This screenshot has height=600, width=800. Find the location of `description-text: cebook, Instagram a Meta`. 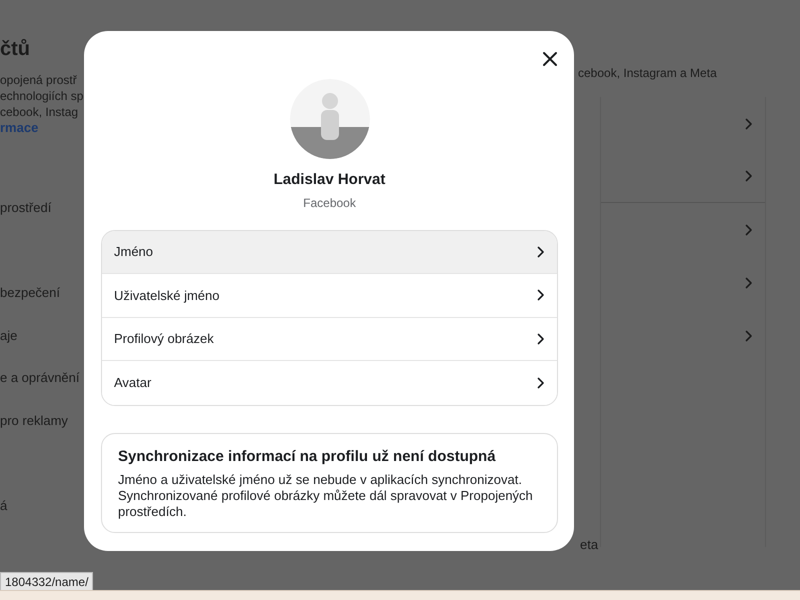

description-text: cebook, Instagram a Meta is located at coordinates (647, 73).